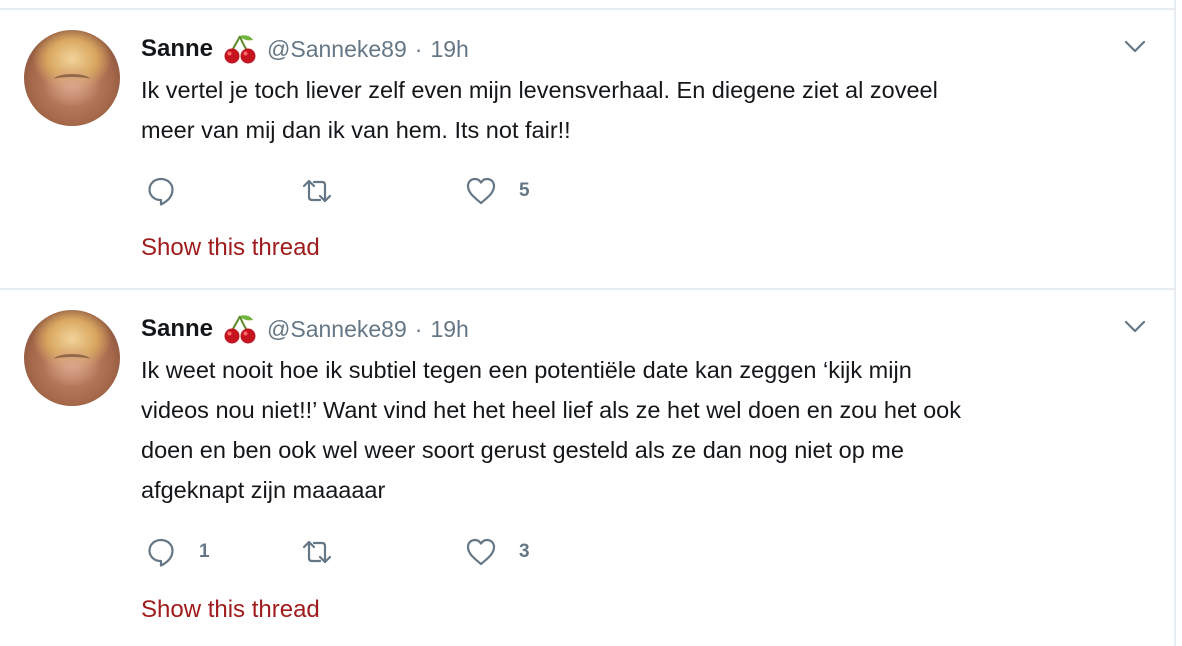 The width and height of the screenshot is (1182, 646). Describe the element at coordinates (524, 190) in the screenshot. I see `like-count: 5` at that location.